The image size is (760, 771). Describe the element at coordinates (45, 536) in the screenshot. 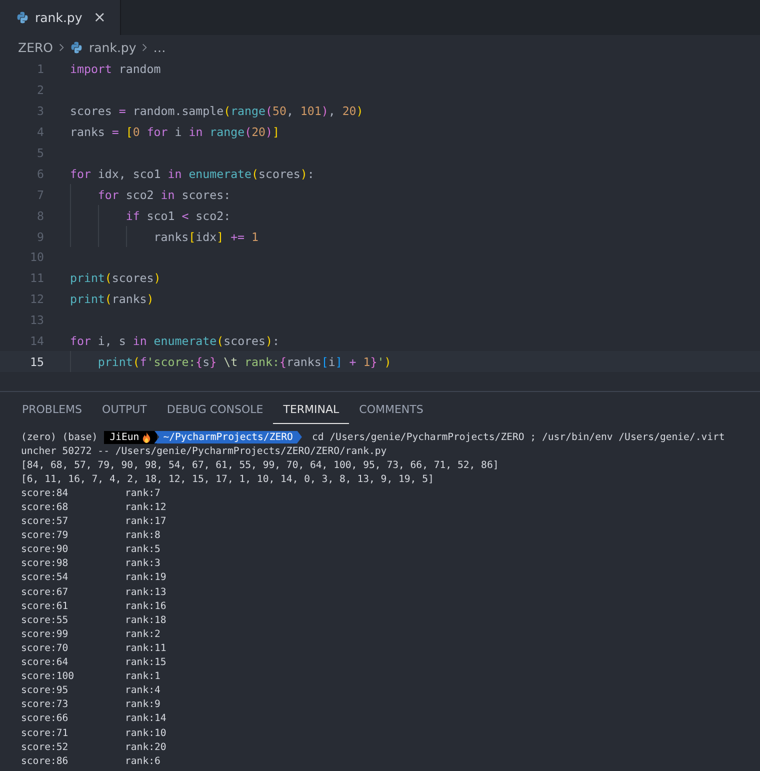

I see `score-output: score:79` at that location.